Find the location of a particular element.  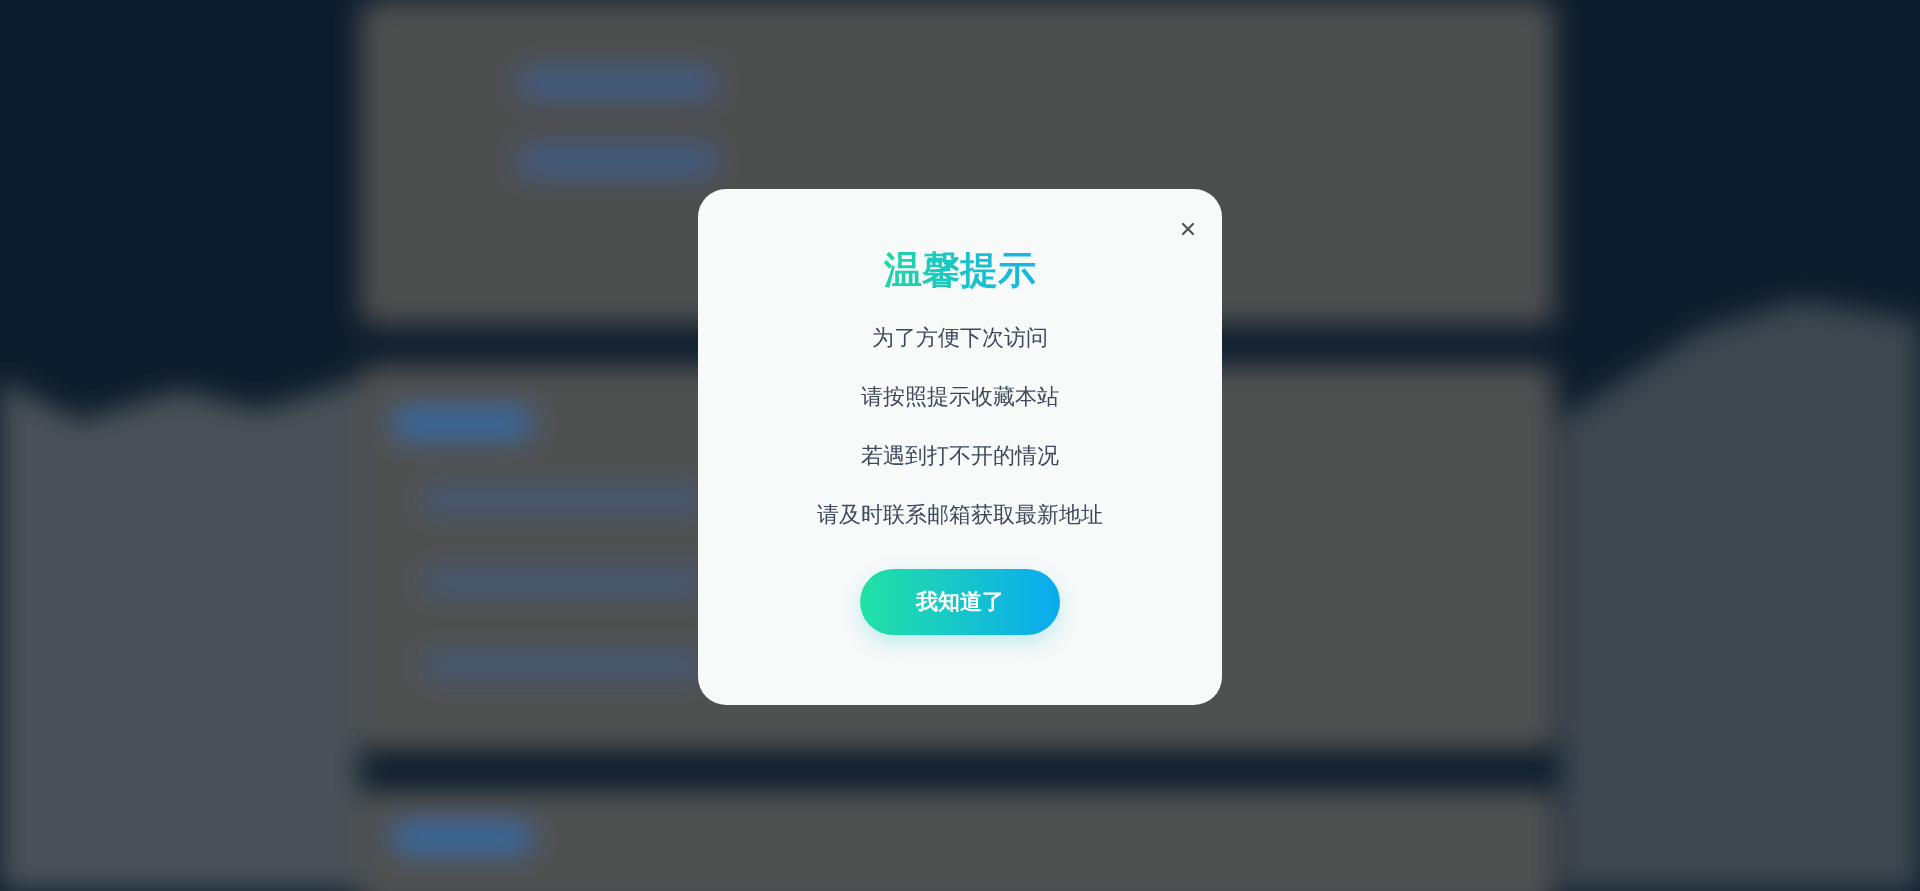

message-line: 请按照提示收藏本站 is located at coordinates (960, 396).